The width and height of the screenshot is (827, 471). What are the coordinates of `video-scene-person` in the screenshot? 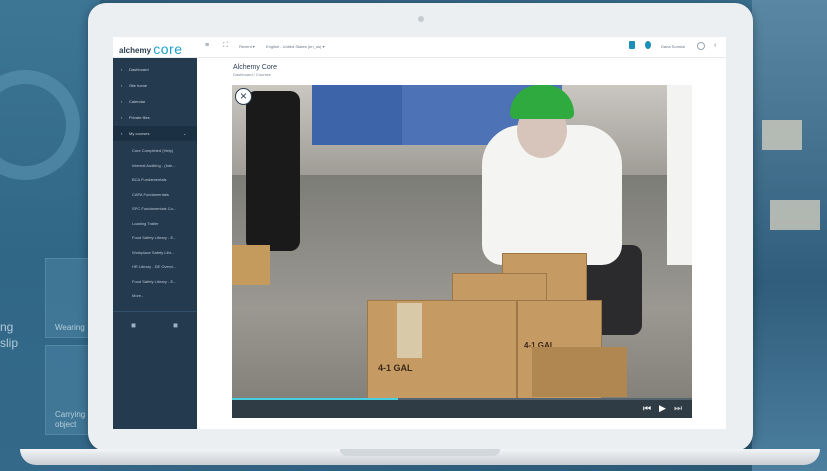 It's located at (679, 175).